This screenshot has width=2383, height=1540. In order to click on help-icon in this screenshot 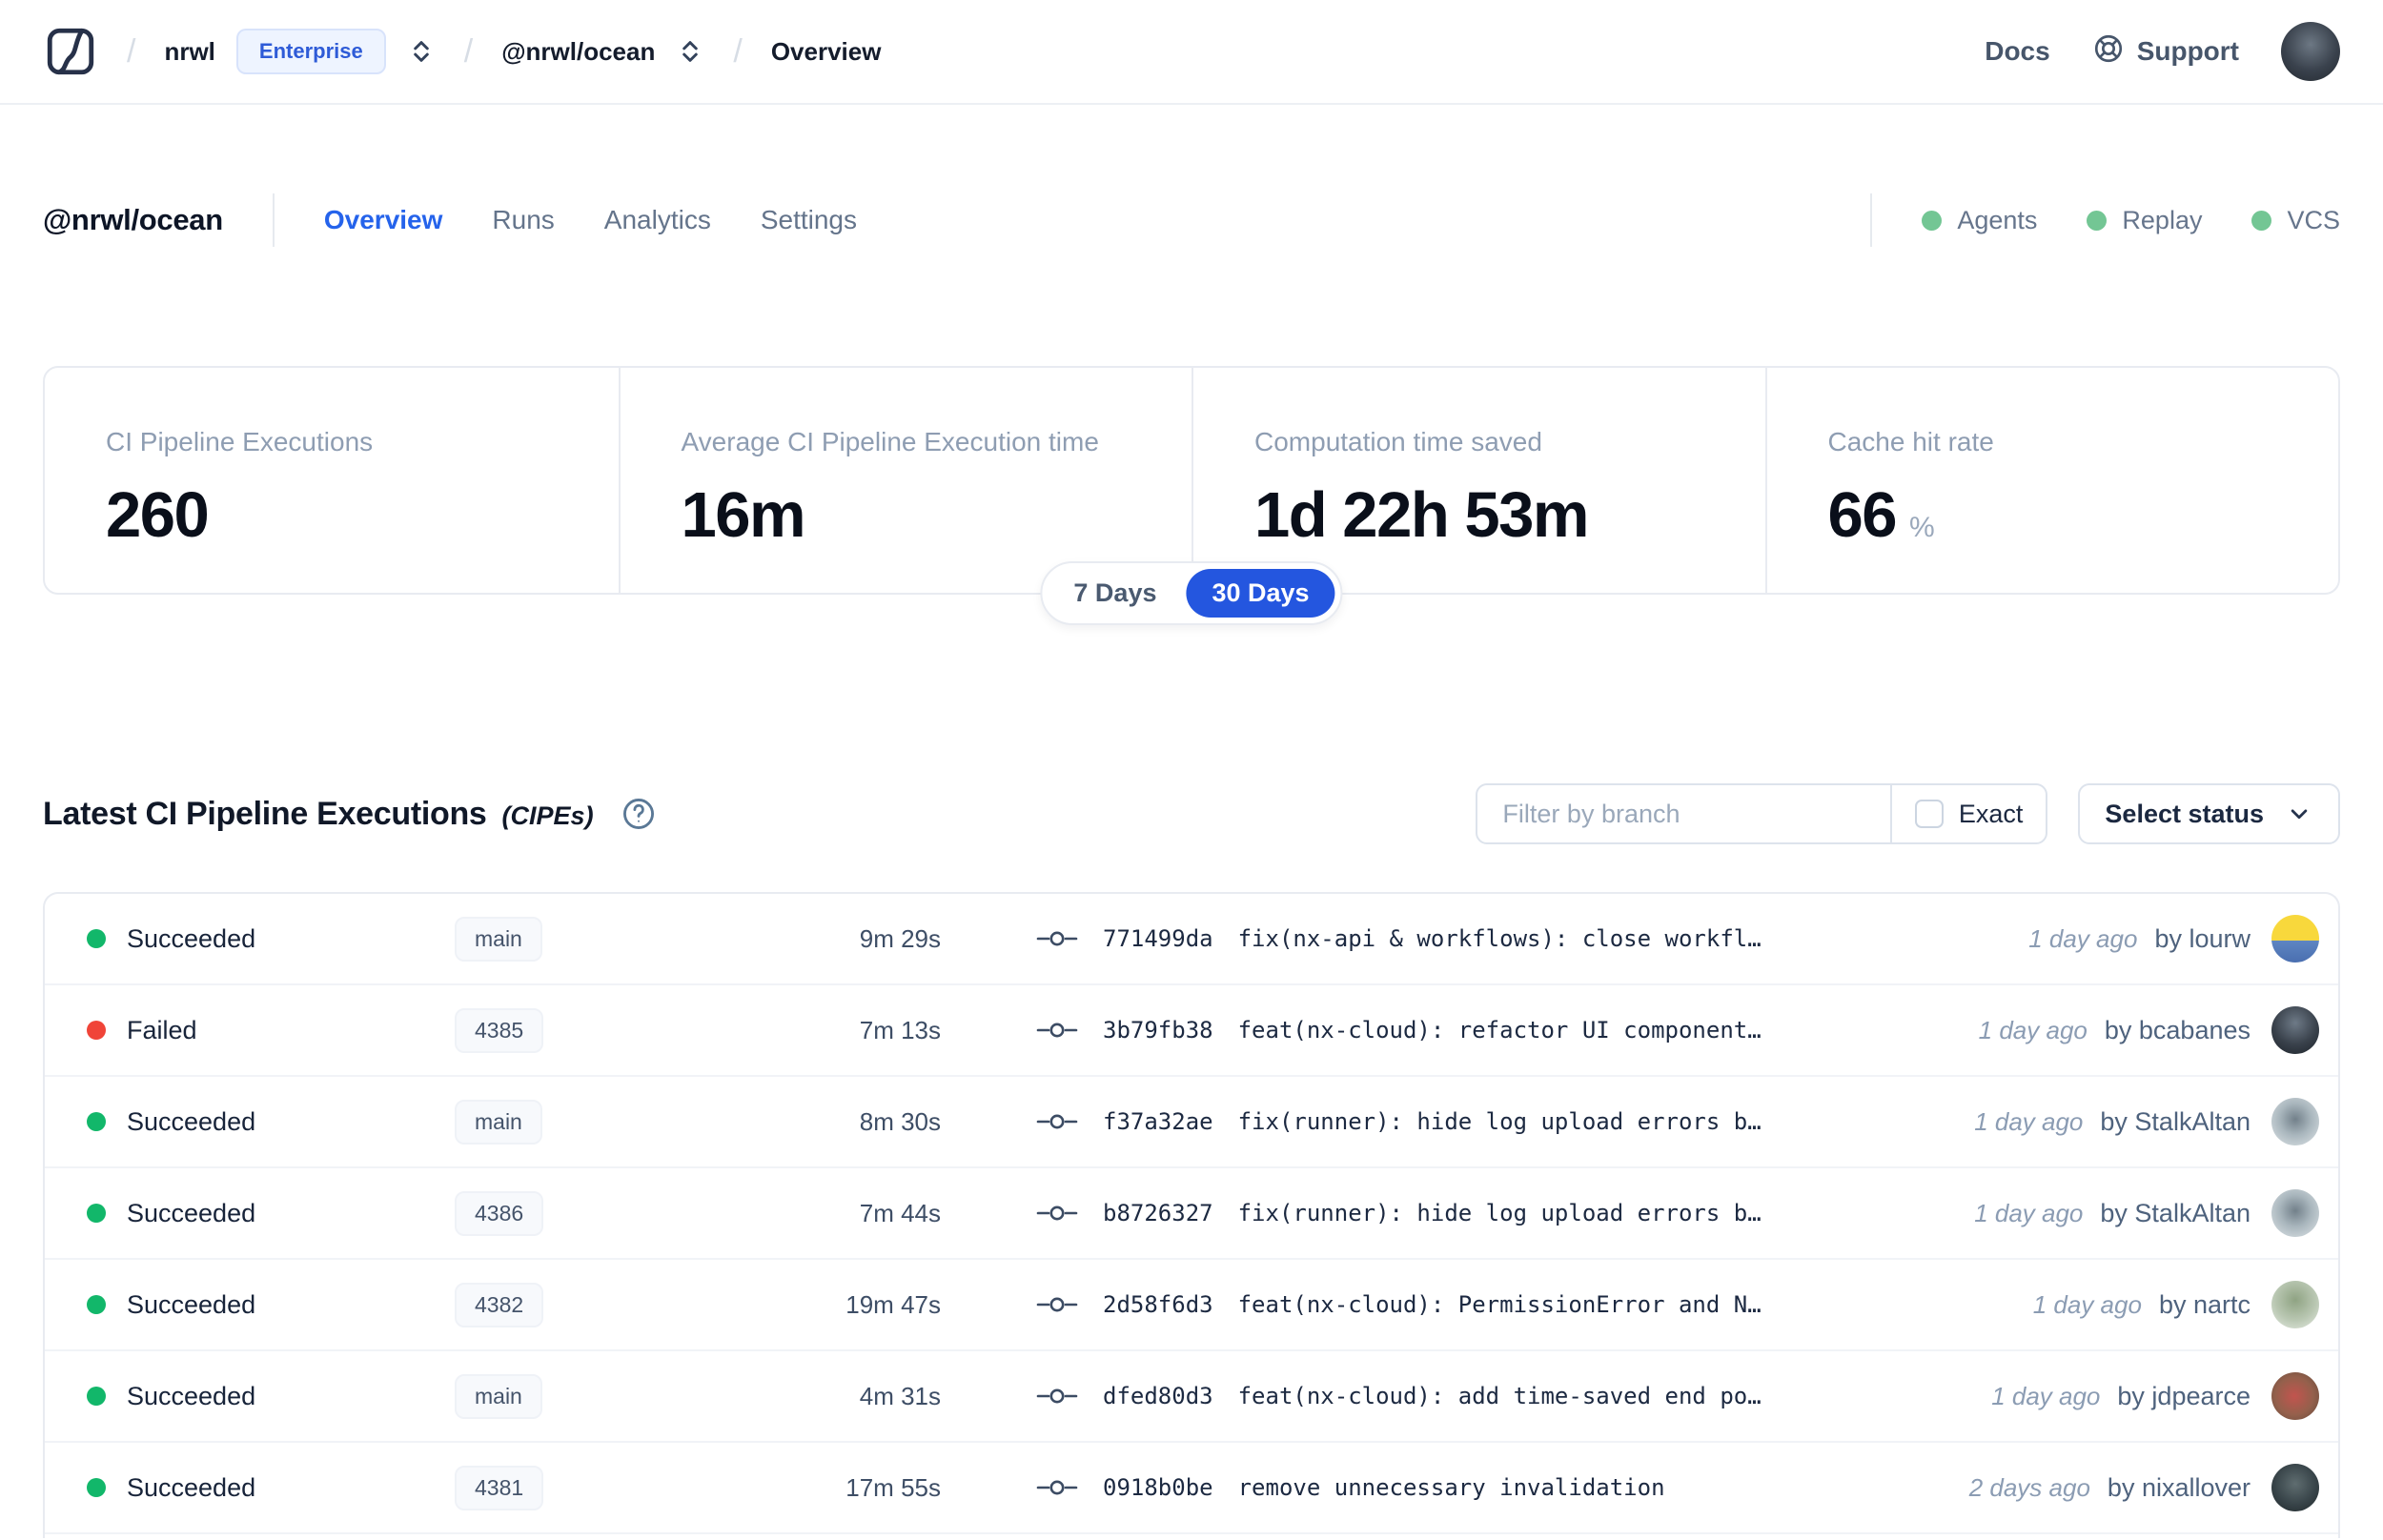, I will do `click(639, 814)`.